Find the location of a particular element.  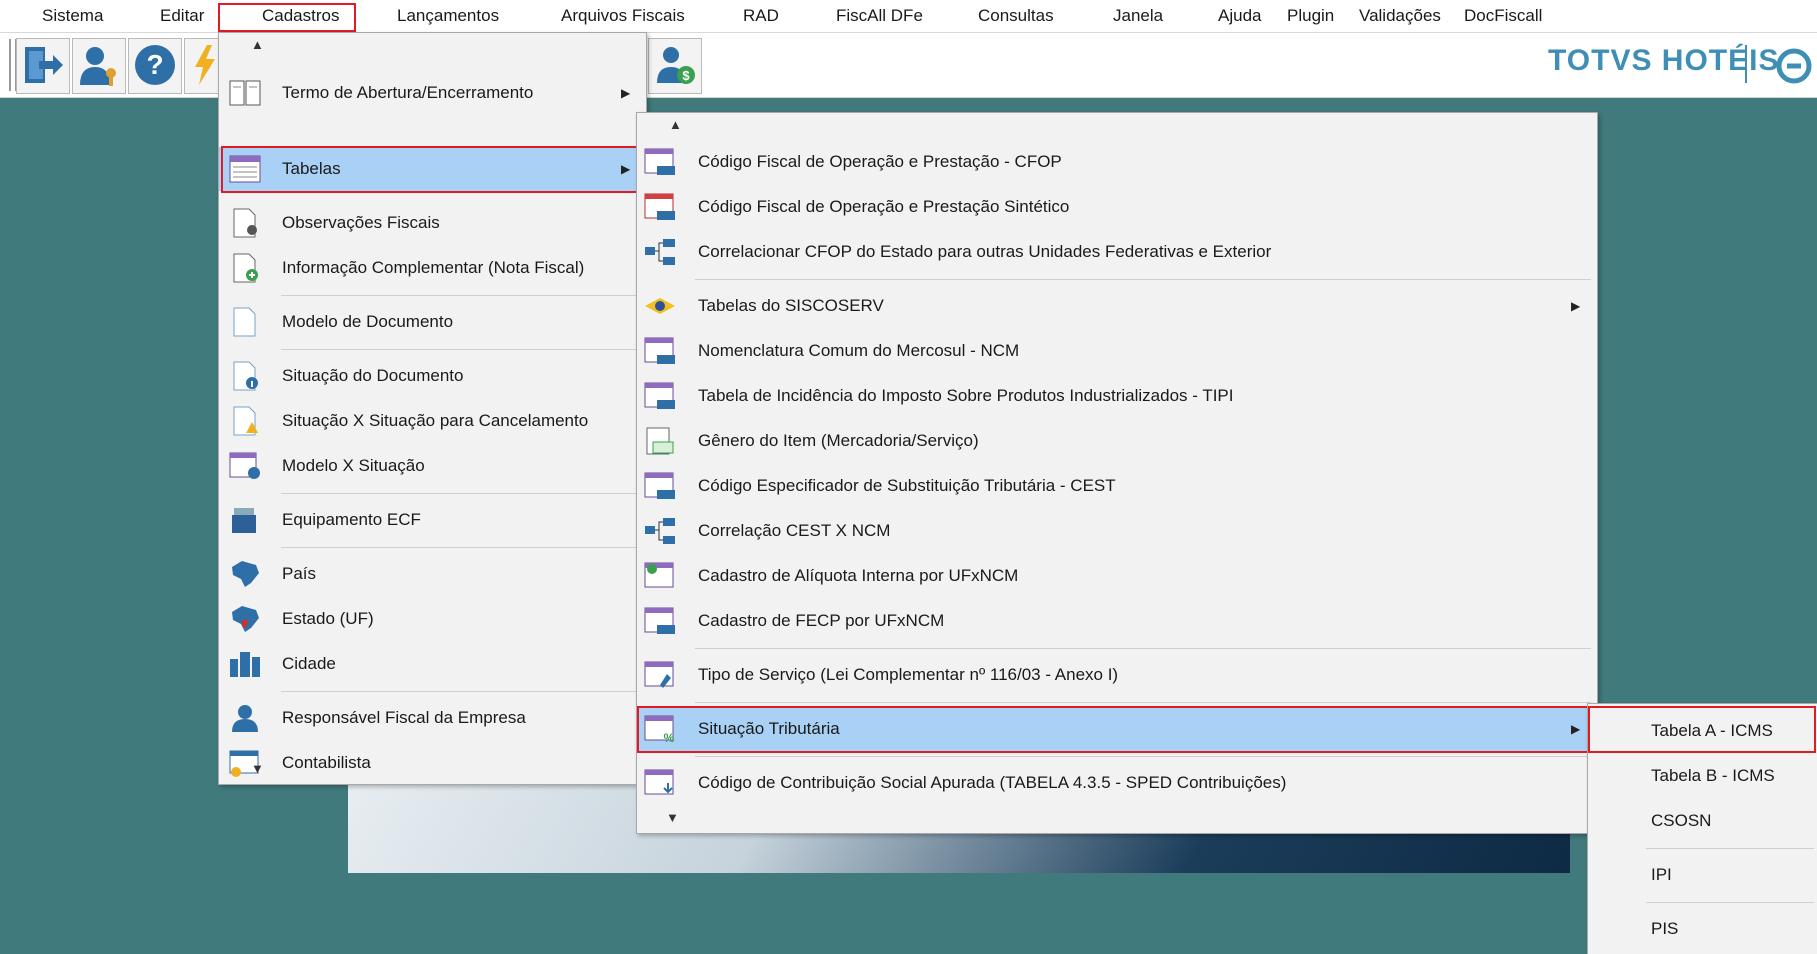

menu-item-label: Nomenclatura Comum do Mercosul - NCM is located at coordinates (859, 350).